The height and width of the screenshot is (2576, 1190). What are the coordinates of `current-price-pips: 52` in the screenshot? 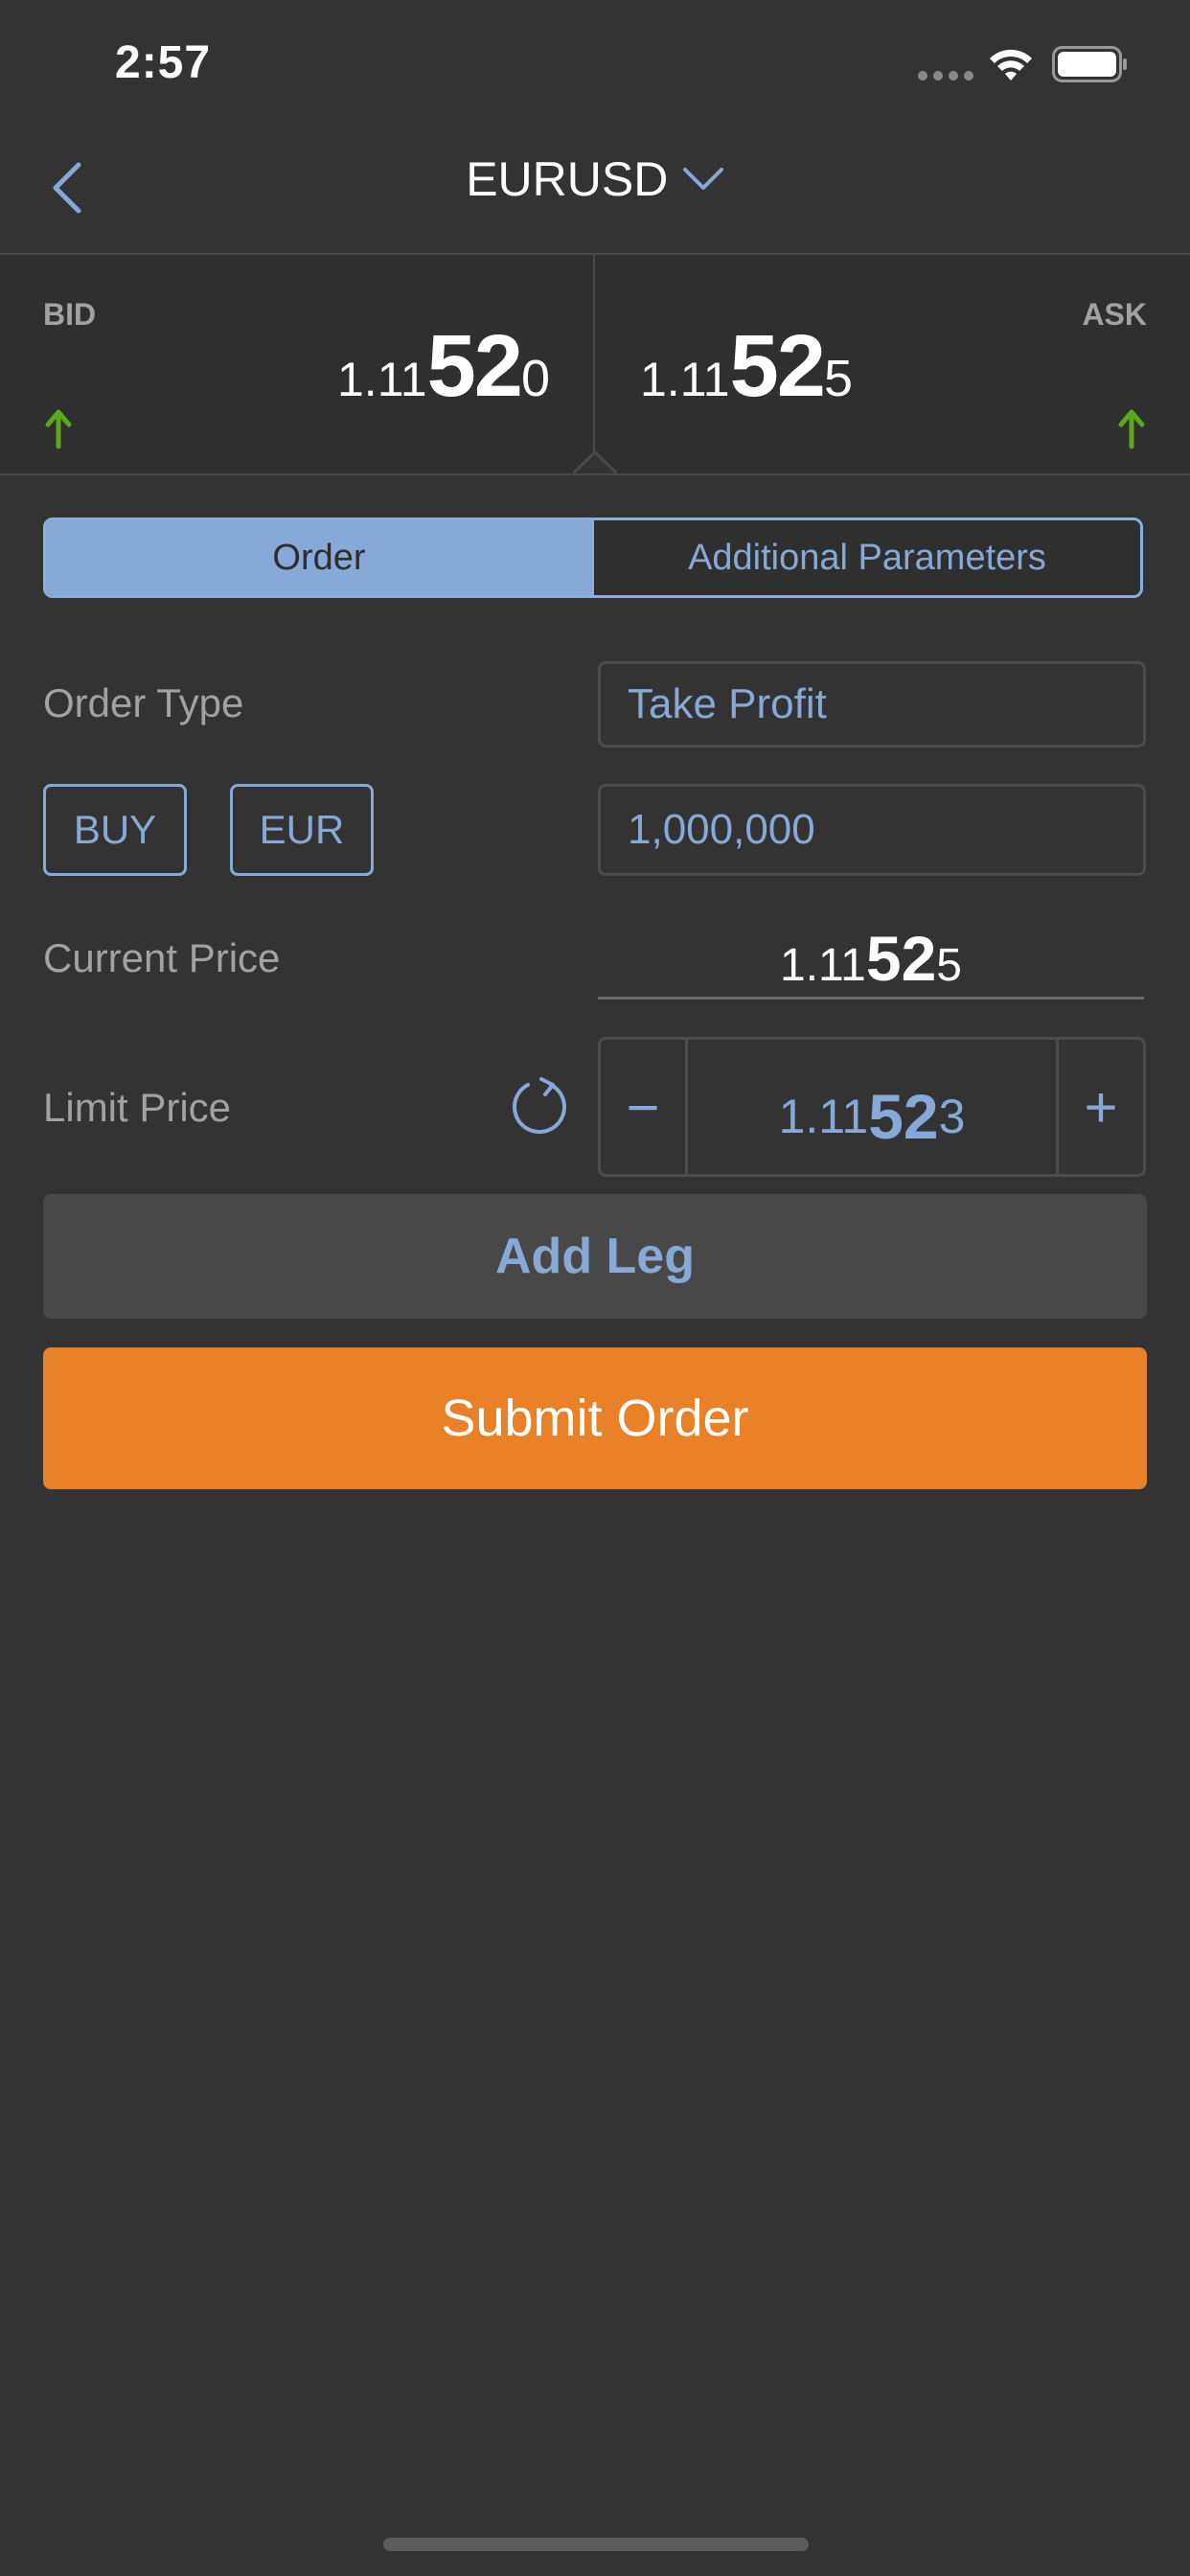 It's located at (901, 958).